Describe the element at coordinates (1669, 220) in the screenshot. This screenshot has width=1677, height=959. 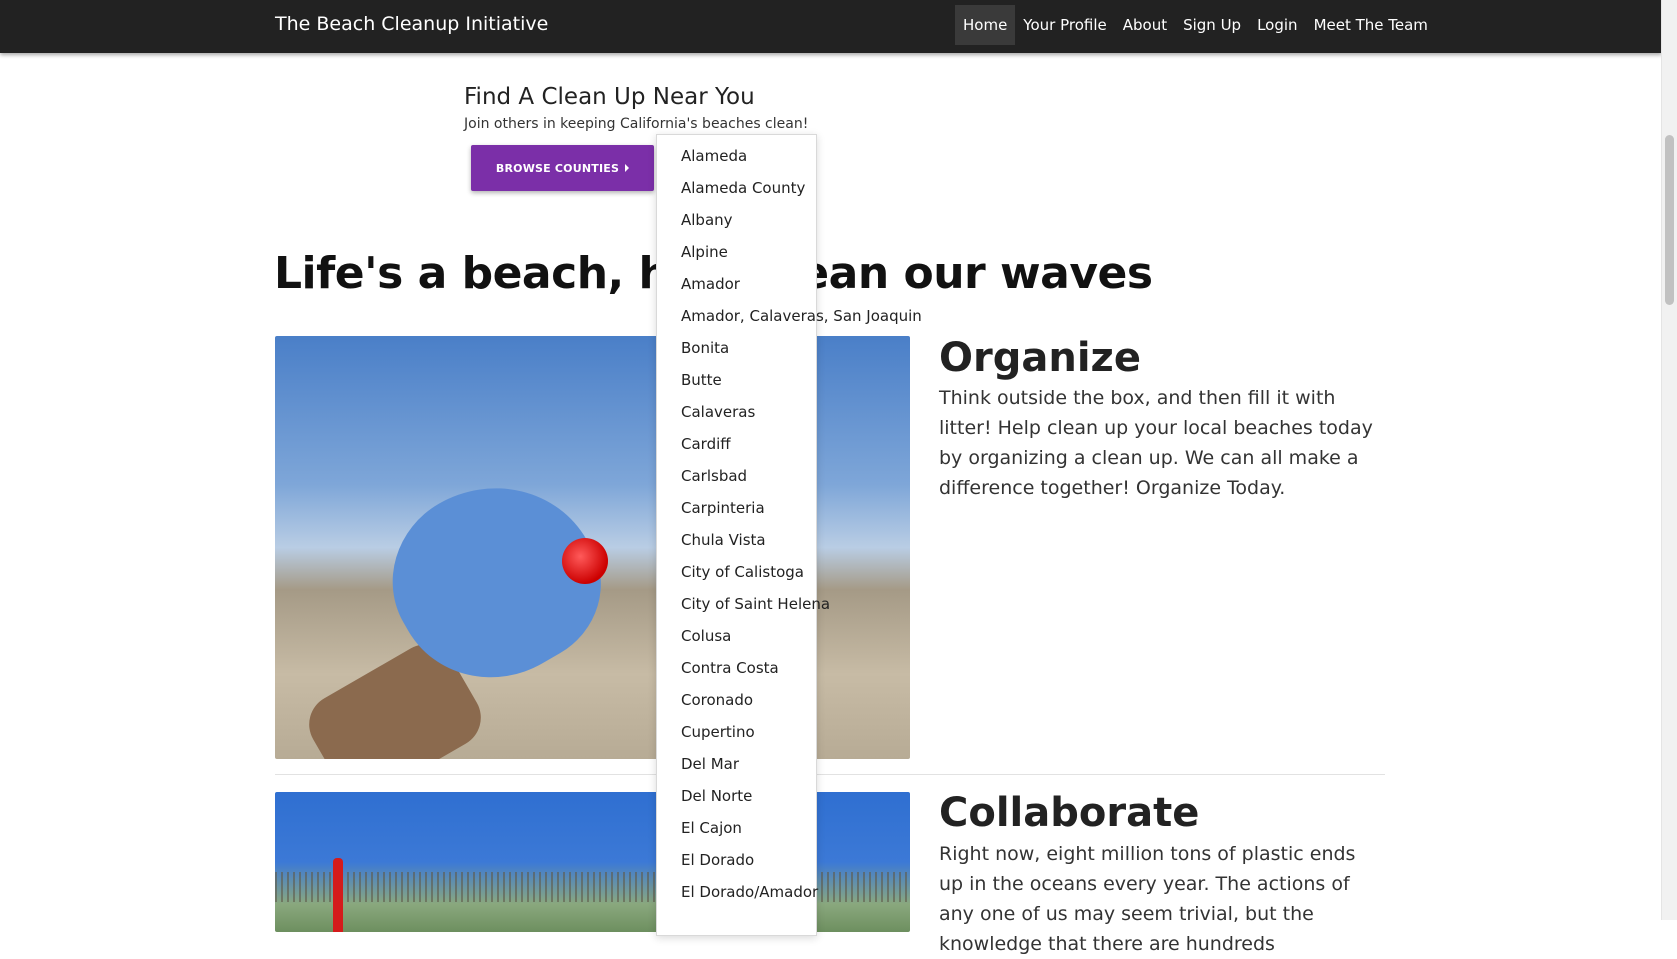
I see `scrollbar-thumb` at that location.